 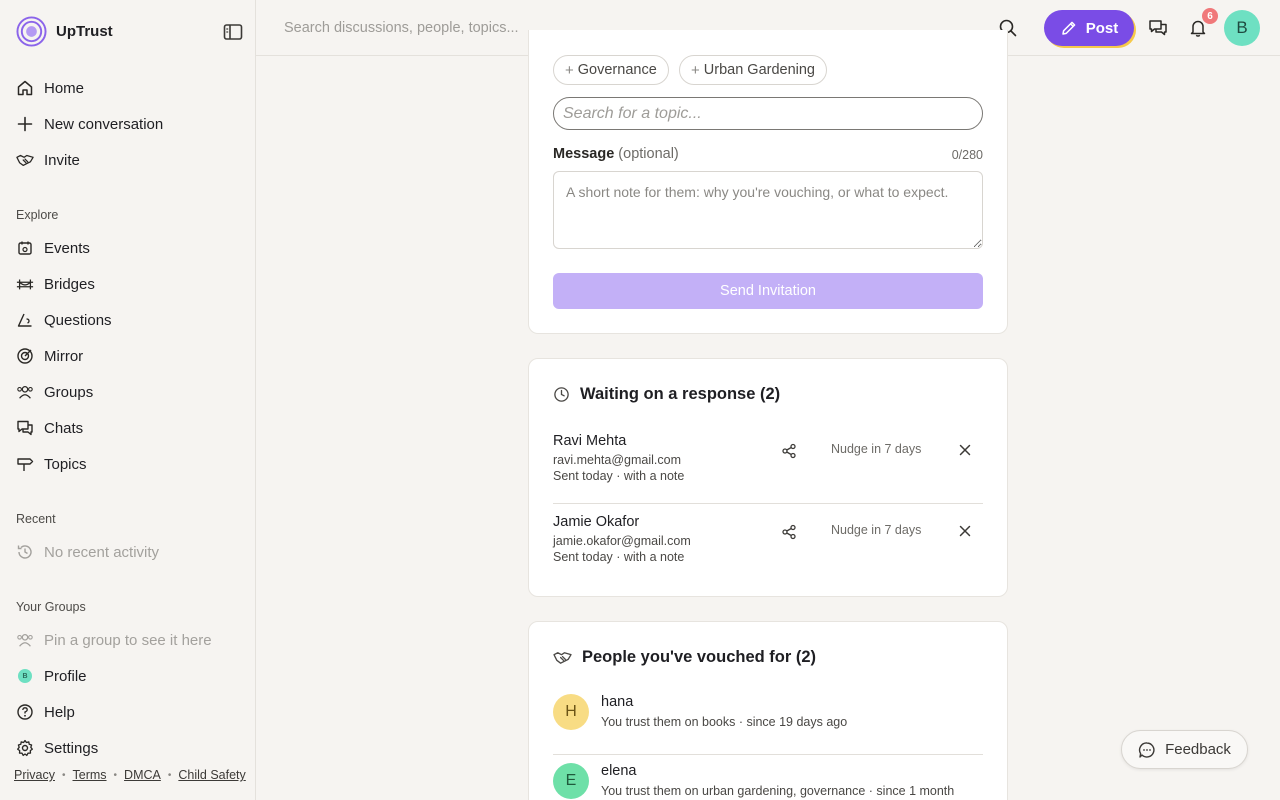 I want to click on terms-link: Terms, so click(x=90, y=775).